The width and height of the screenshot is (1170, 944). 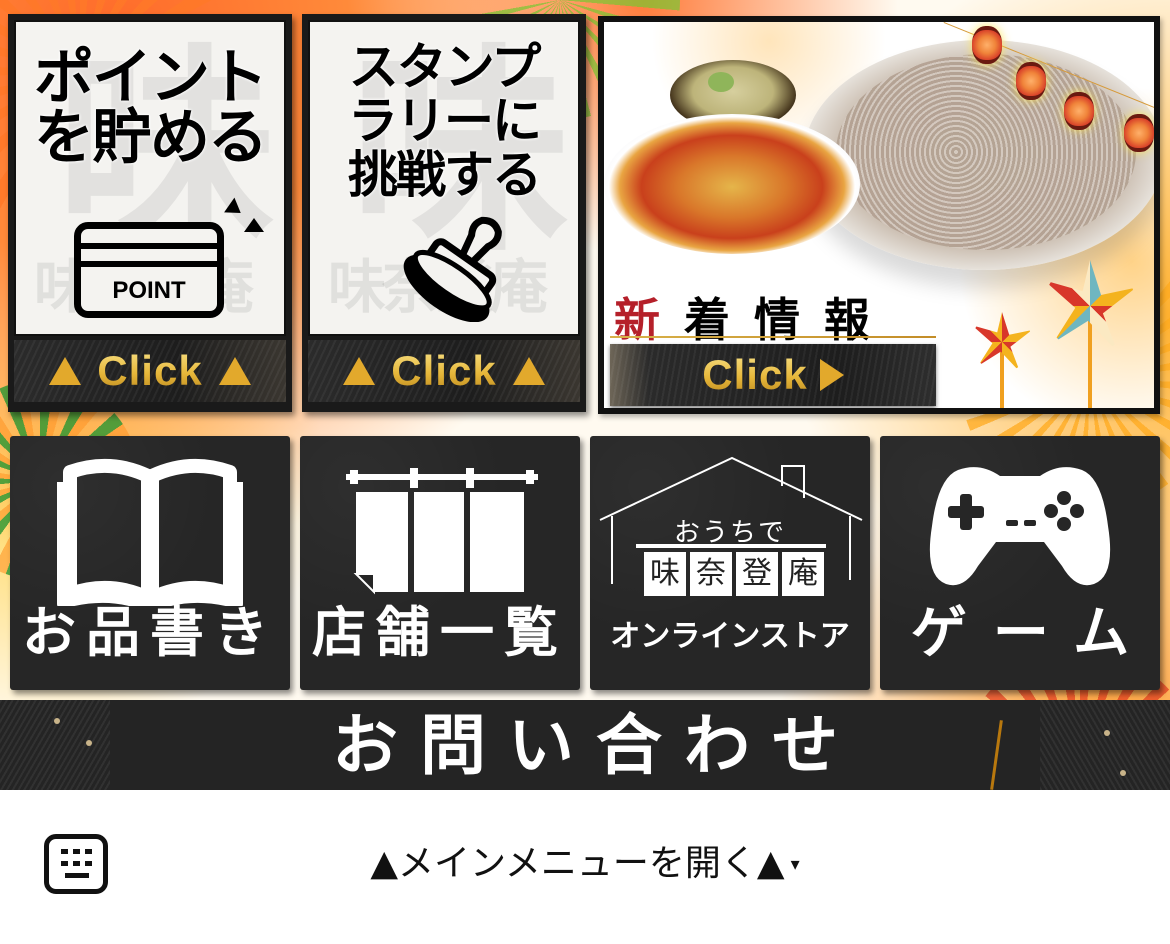 What do you see at coordinates (596, 745) in the screenshot?
I see `contact-label: お問い合わせ` at bounding box center [596, 745].